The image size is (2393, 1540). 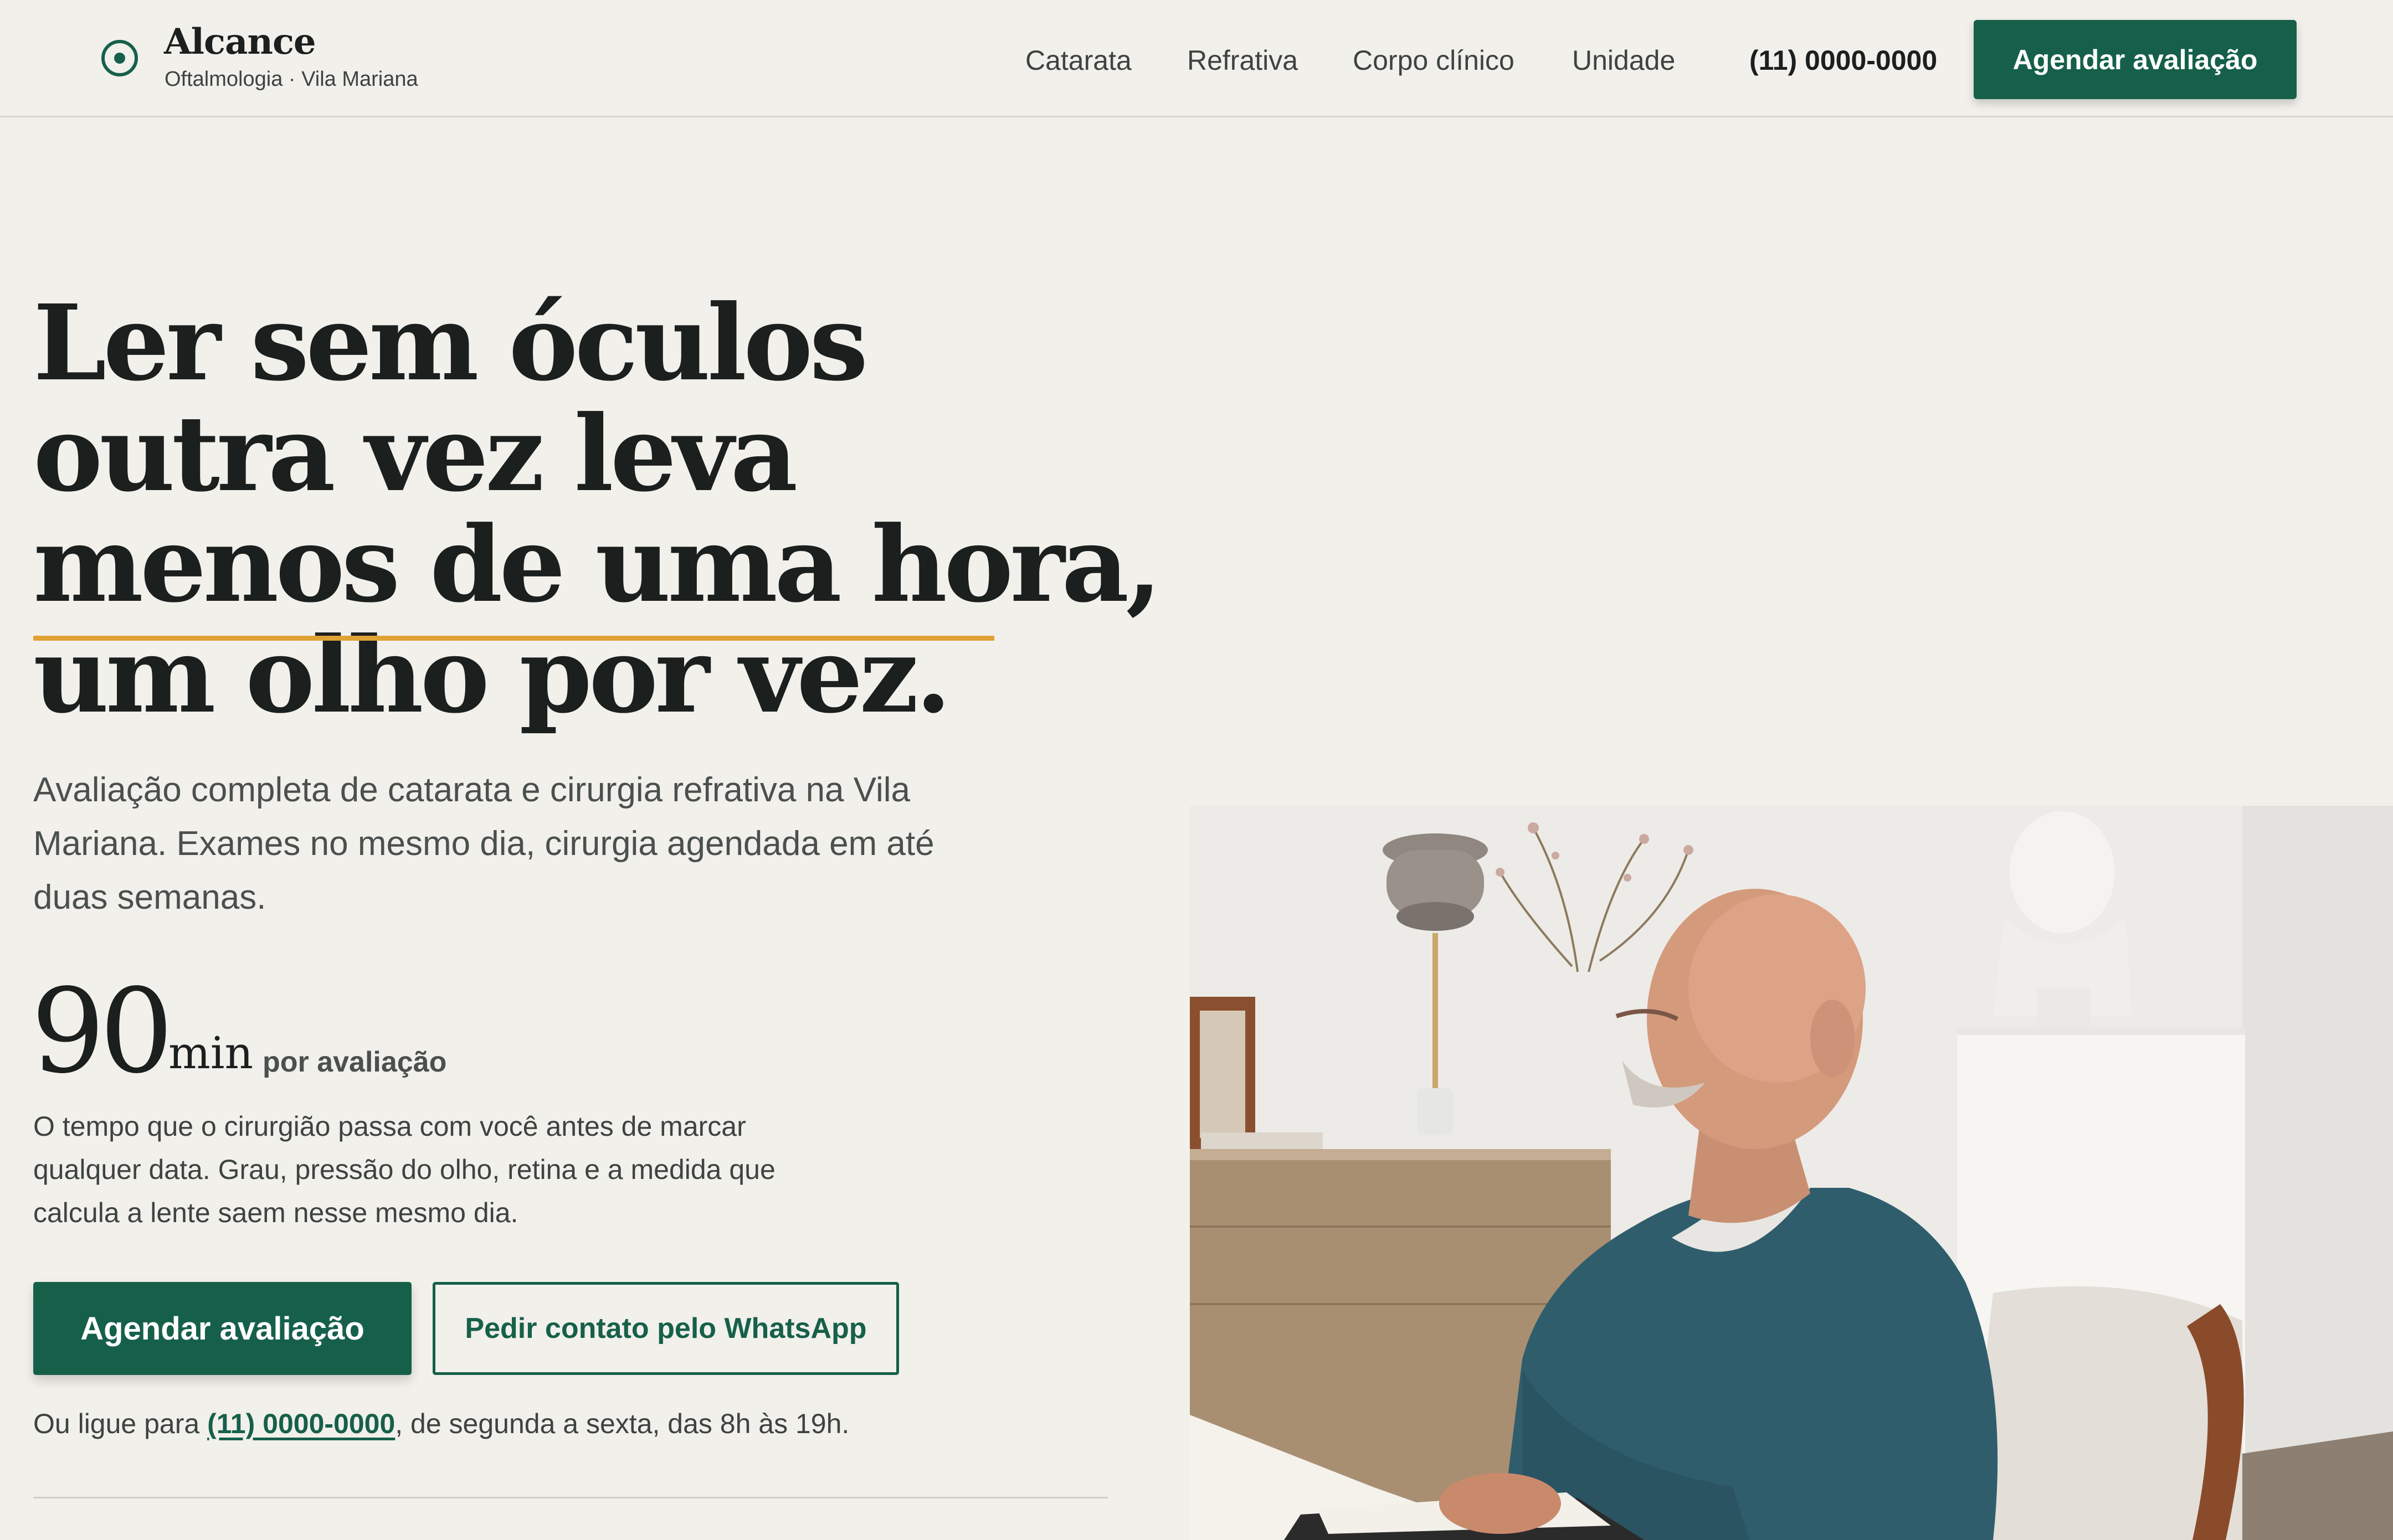 What do you see at coordinates (240, 42) in the screenshot?
I see `brand-name: Alcance` at bounding box center [240, 42].